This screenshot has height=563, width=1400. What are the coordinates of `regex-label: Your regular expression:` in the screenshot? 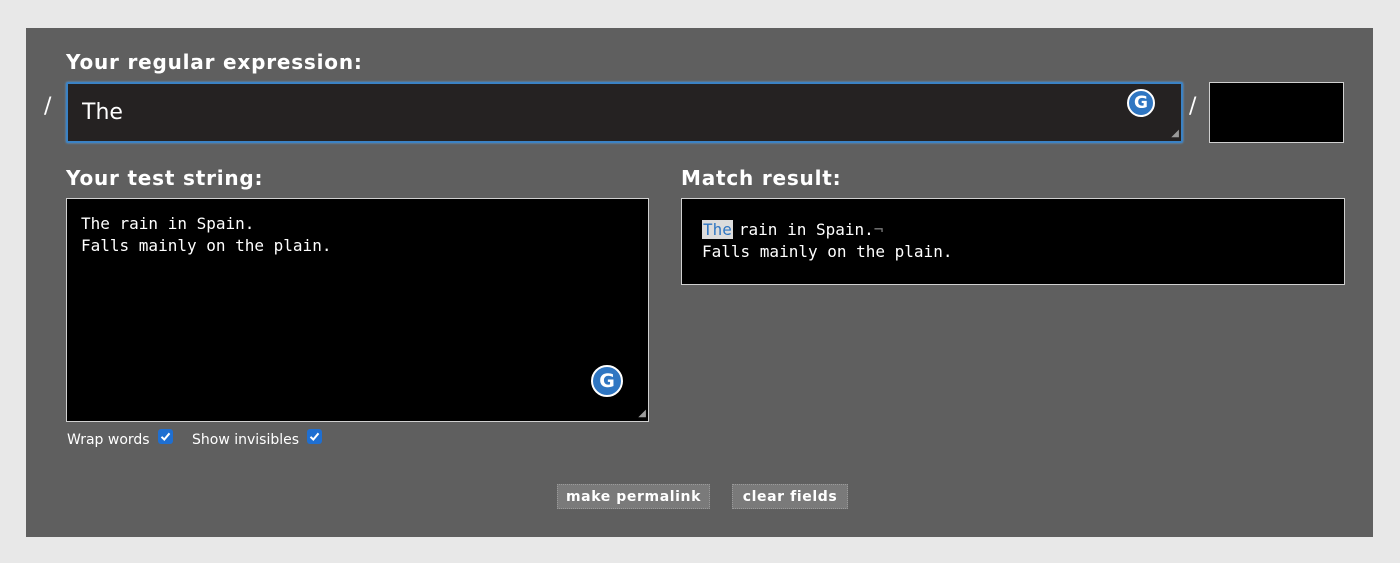 It's located at (214, 62).